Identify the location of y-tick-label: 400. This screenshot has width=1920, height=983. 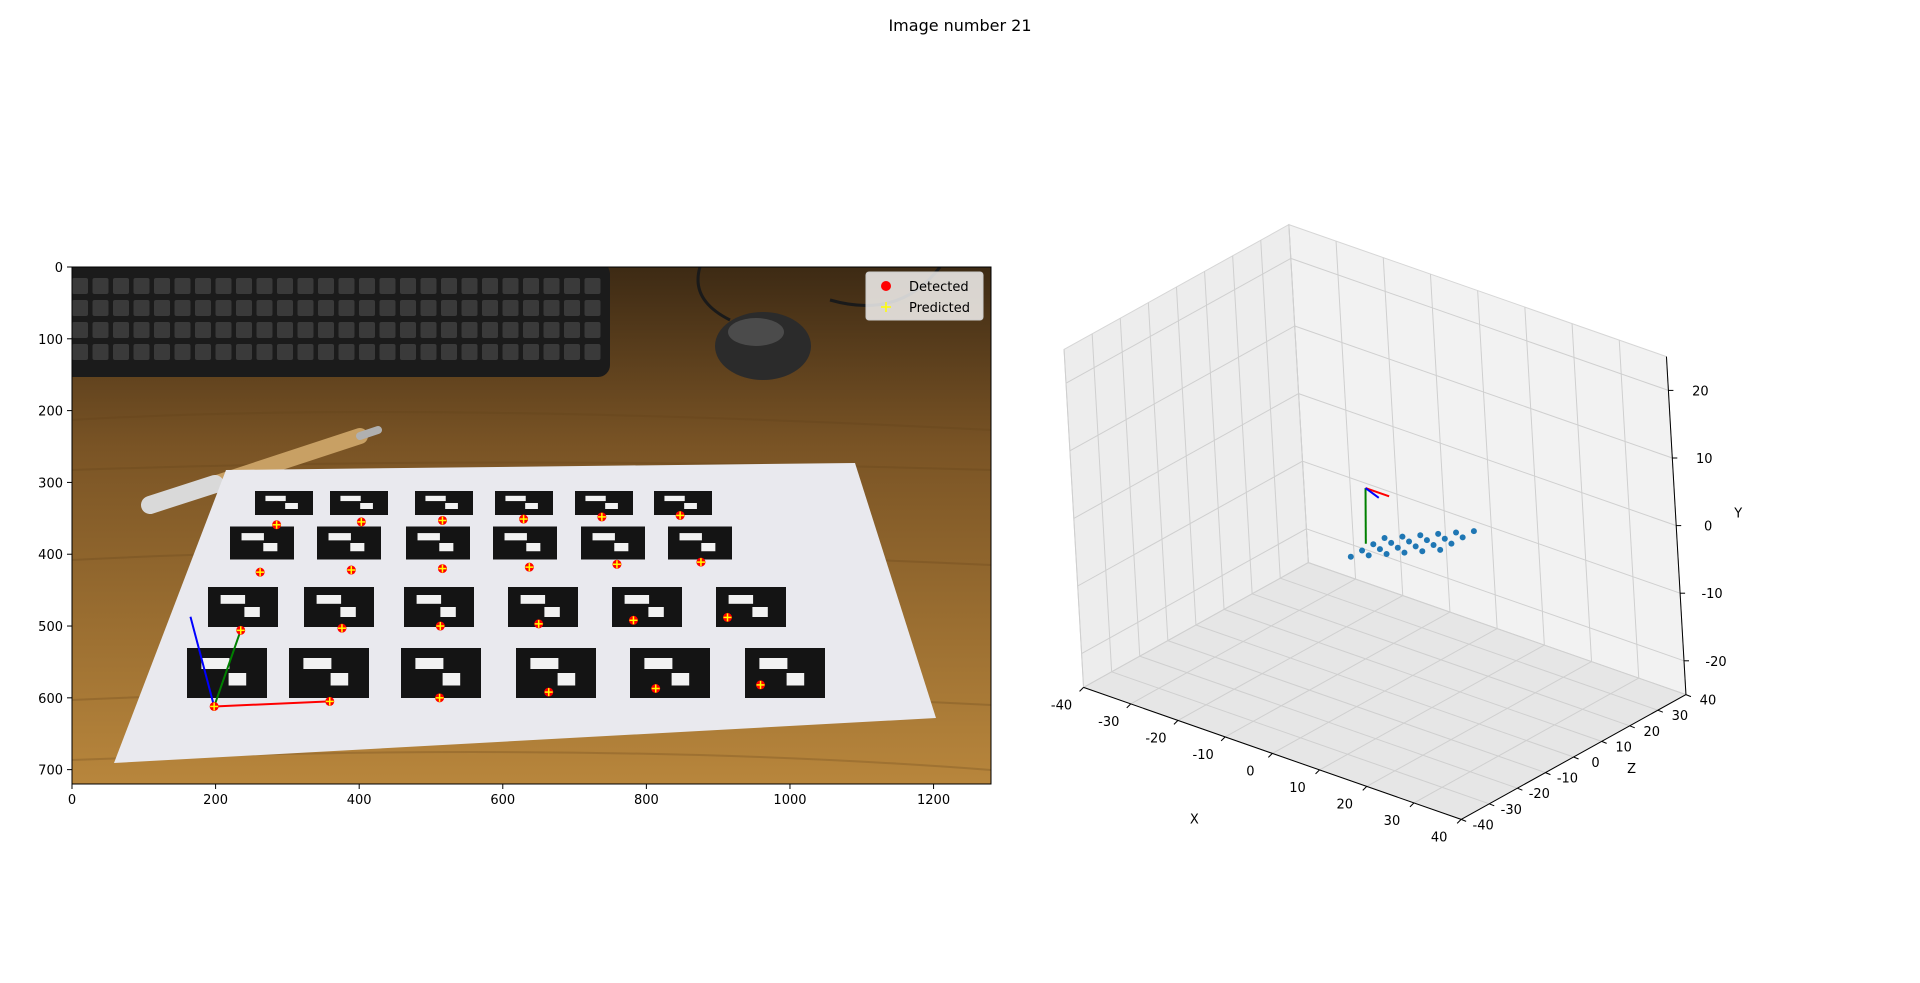
(50, 555).